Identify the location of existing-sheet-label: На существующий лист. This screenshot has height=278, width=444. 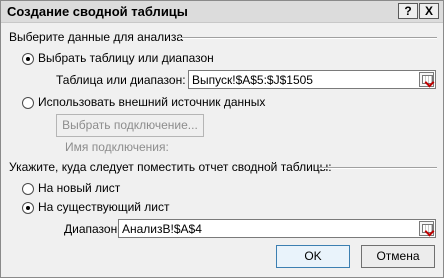
(104, 207).